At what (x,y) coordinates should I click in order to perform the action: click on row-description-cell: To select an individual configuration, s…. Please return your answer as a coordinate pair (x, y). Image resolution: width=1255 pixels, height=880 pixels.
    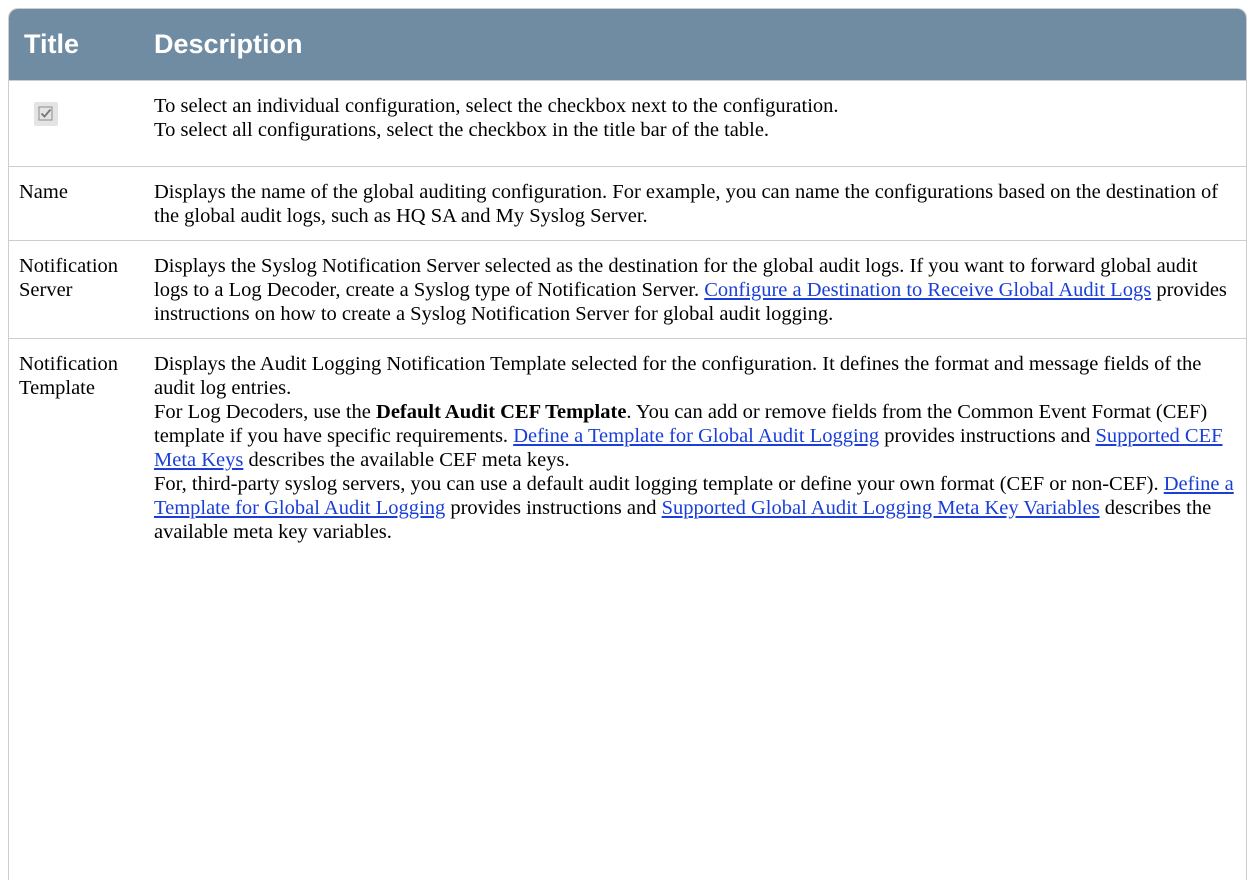
    Looking at the image, I should click on (700, 122).